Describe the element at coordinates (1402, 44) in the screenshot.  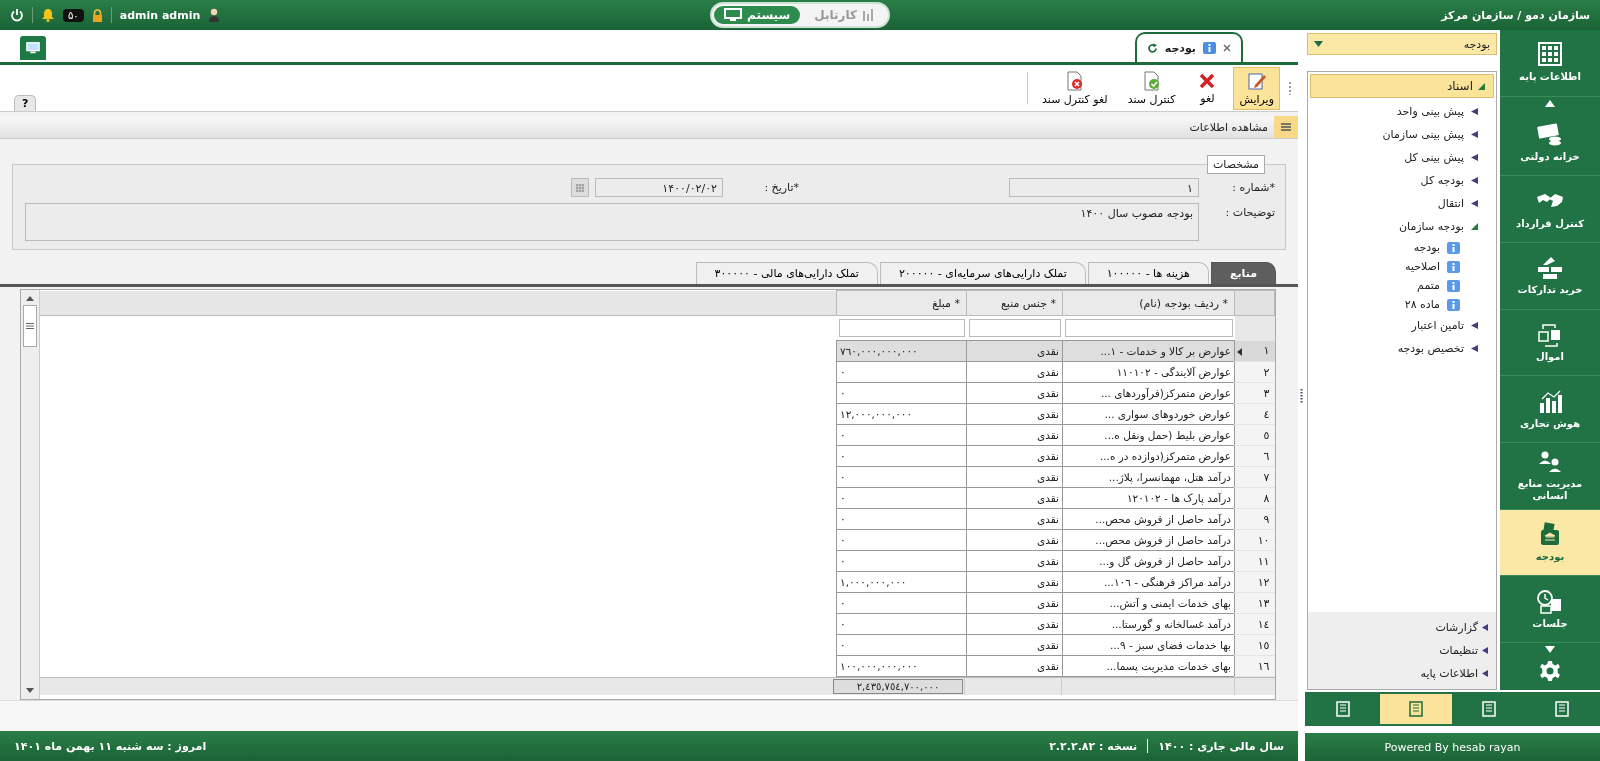
I see `module-dropdown: بودجه` at that location.